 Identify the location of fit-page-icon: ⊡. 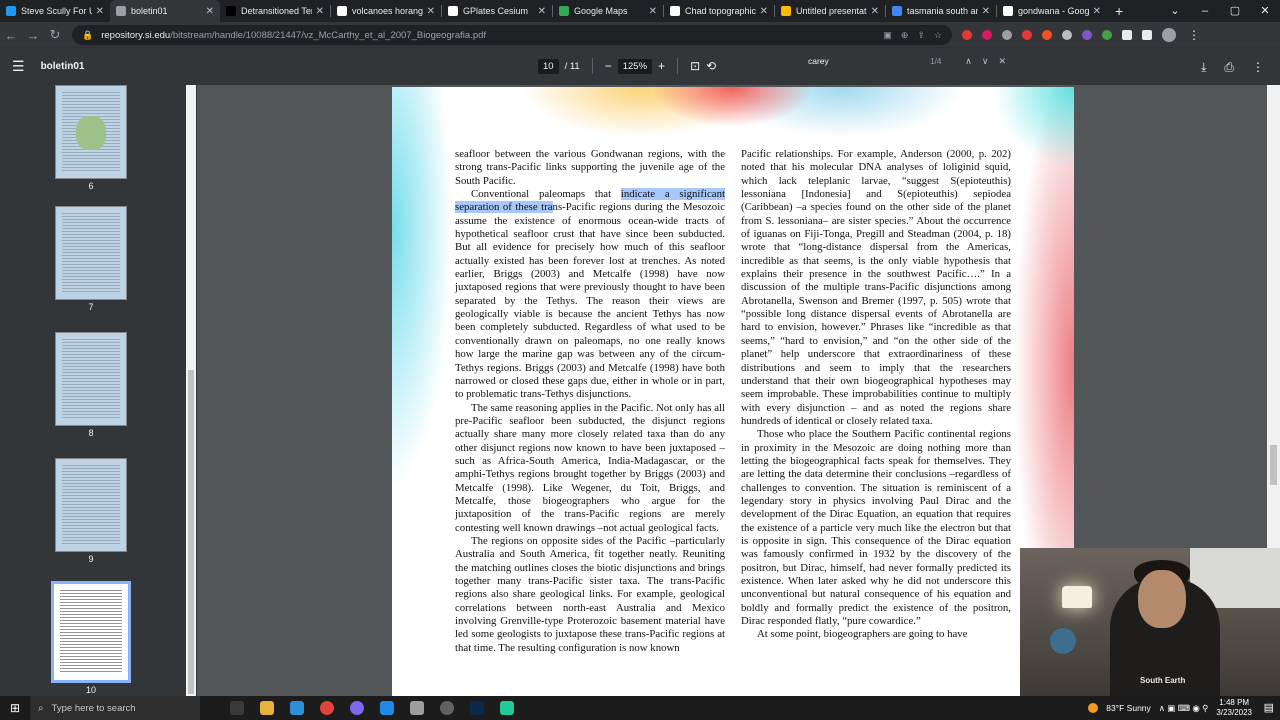
(695, 66).